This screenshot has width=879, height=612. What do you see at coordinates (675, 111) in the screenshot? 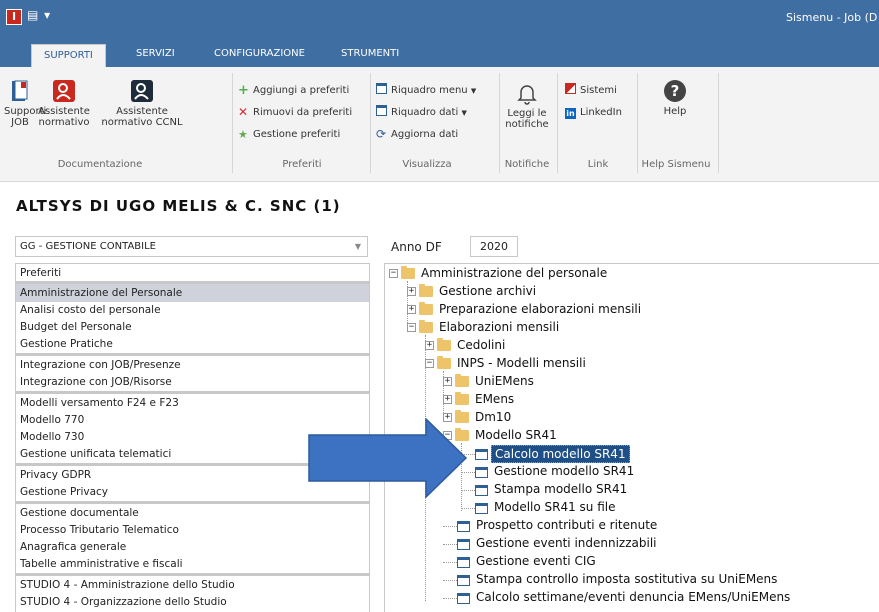
I see `help-label: Help` at bounding box center [675, 111].